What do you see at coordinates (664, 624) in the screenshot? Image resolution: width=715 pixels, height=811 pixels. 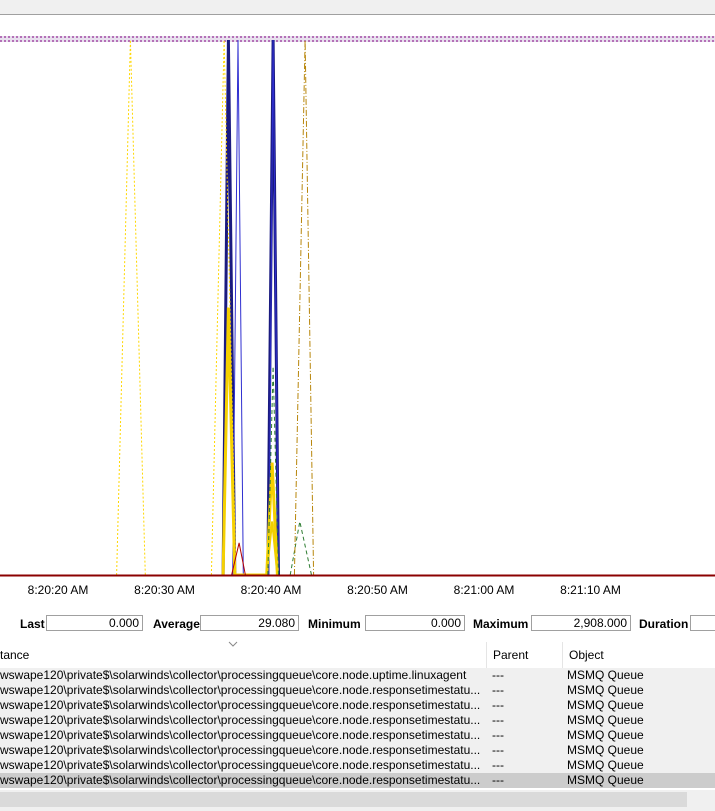 I see `duration-label: Duration` at bounding box center [664, 624].